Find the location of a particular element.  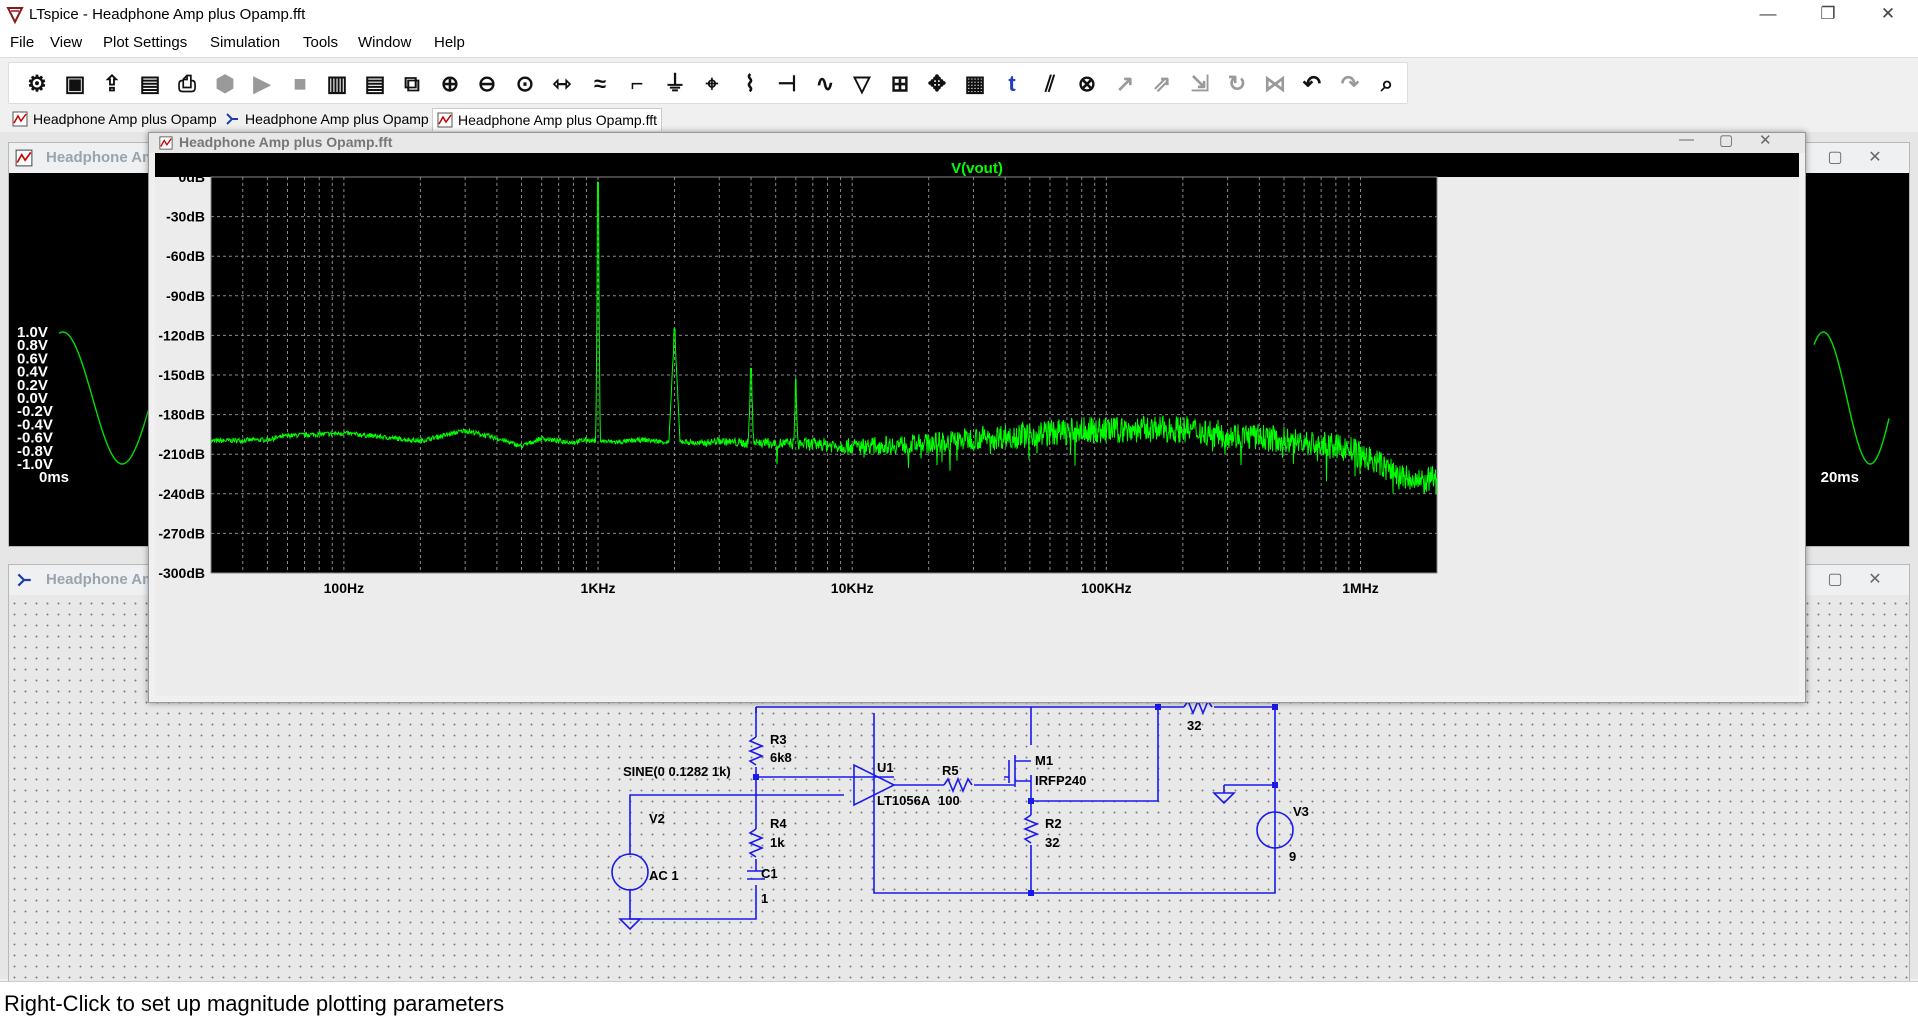

resistor-icon: ⌇ is located at coordinates (750, 83).